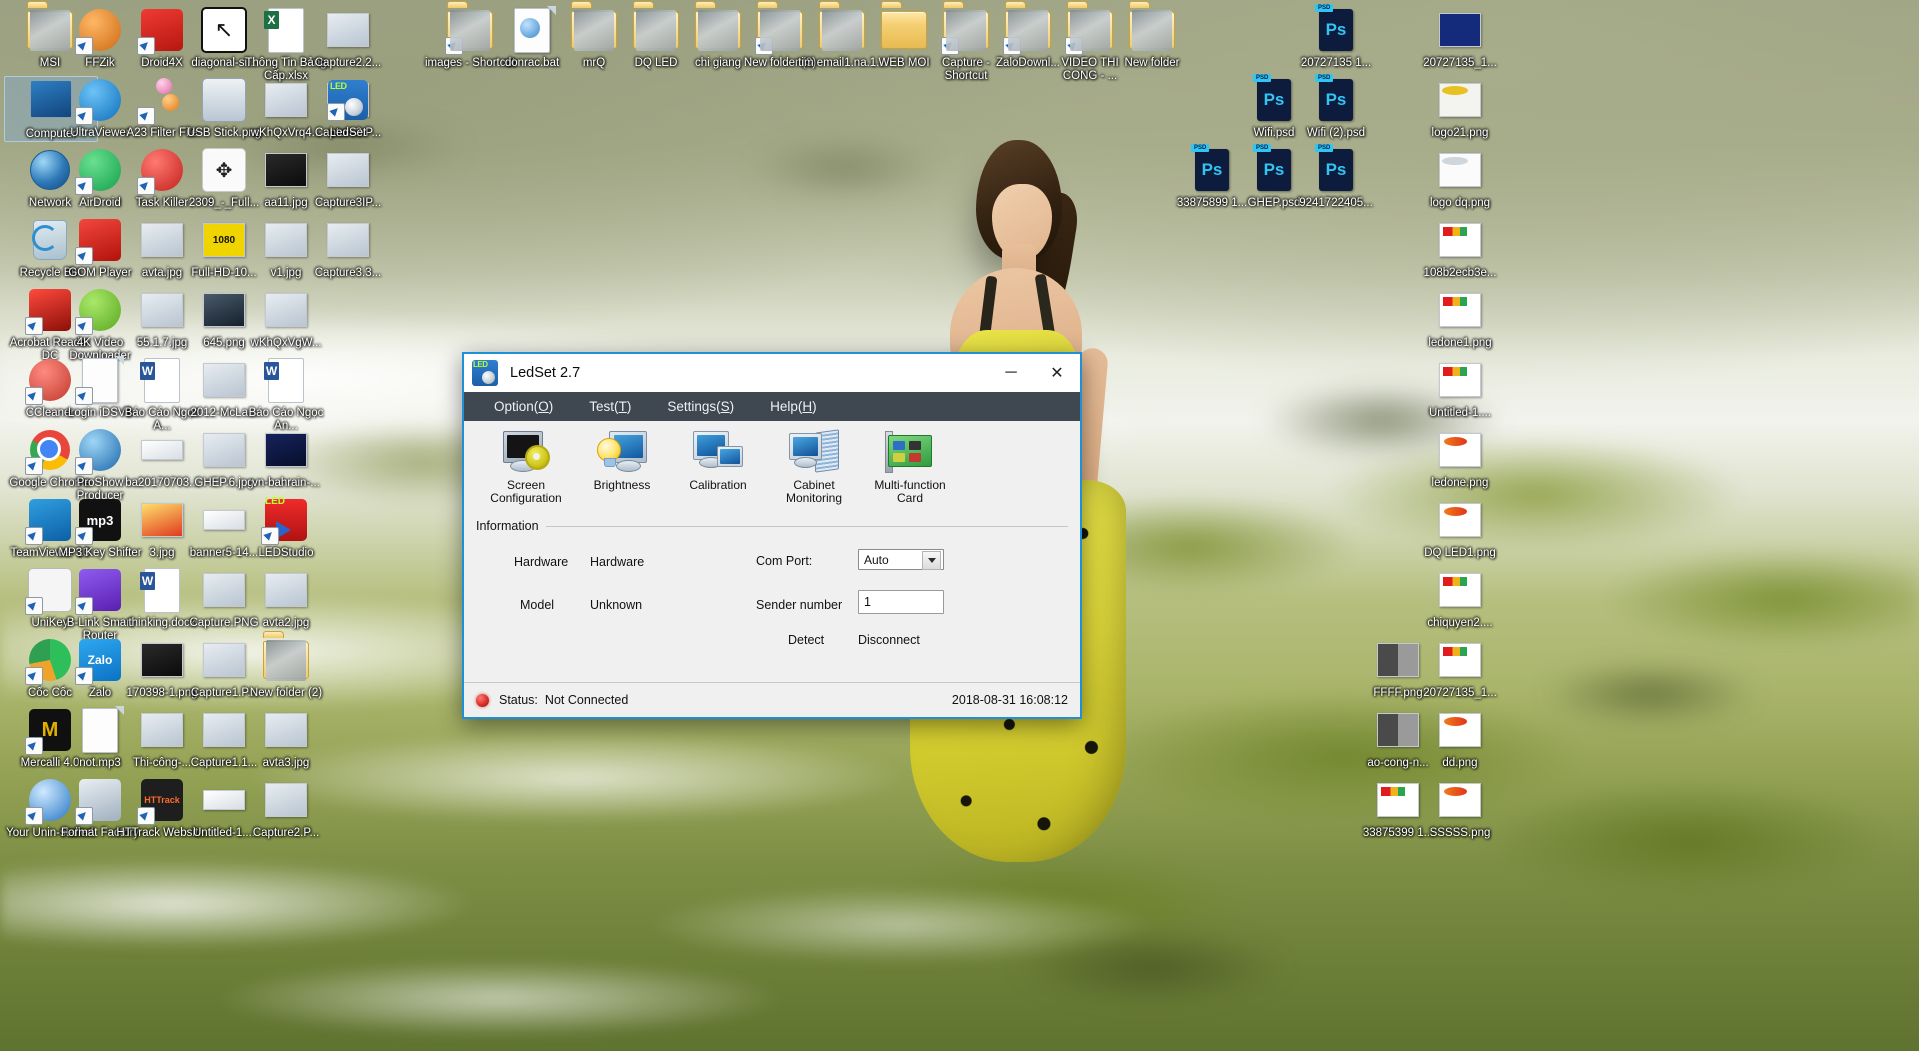 Image resolution: width=1919 pixels, height=1051 pixels. What do you see at coordinates (286, 738) in the screenshot?
I see `desktop-icon: avta3.jpg` at bounding box center [286, 738].